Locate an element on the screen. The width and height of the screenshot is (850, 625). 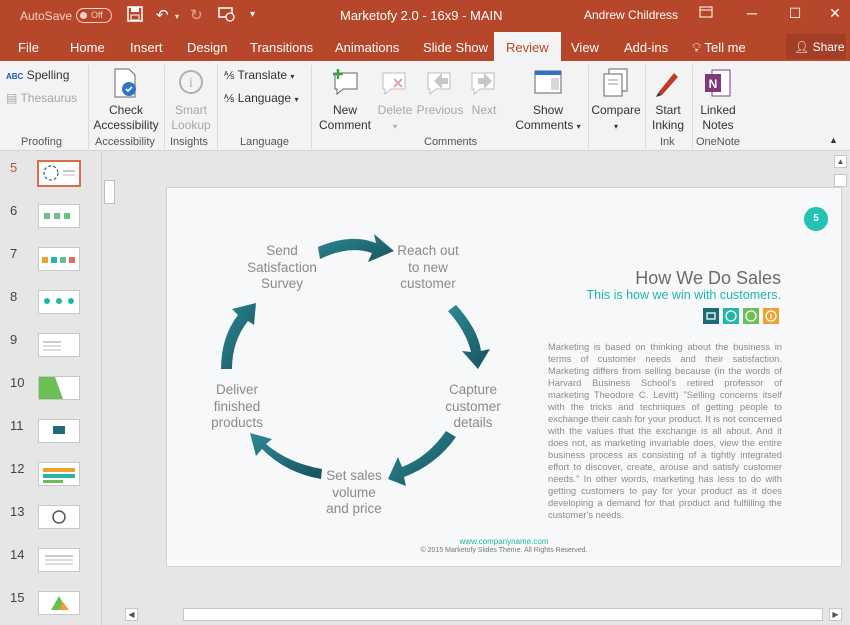
scroll-left-arrow: ◀ is located at coordinates (131, 614).